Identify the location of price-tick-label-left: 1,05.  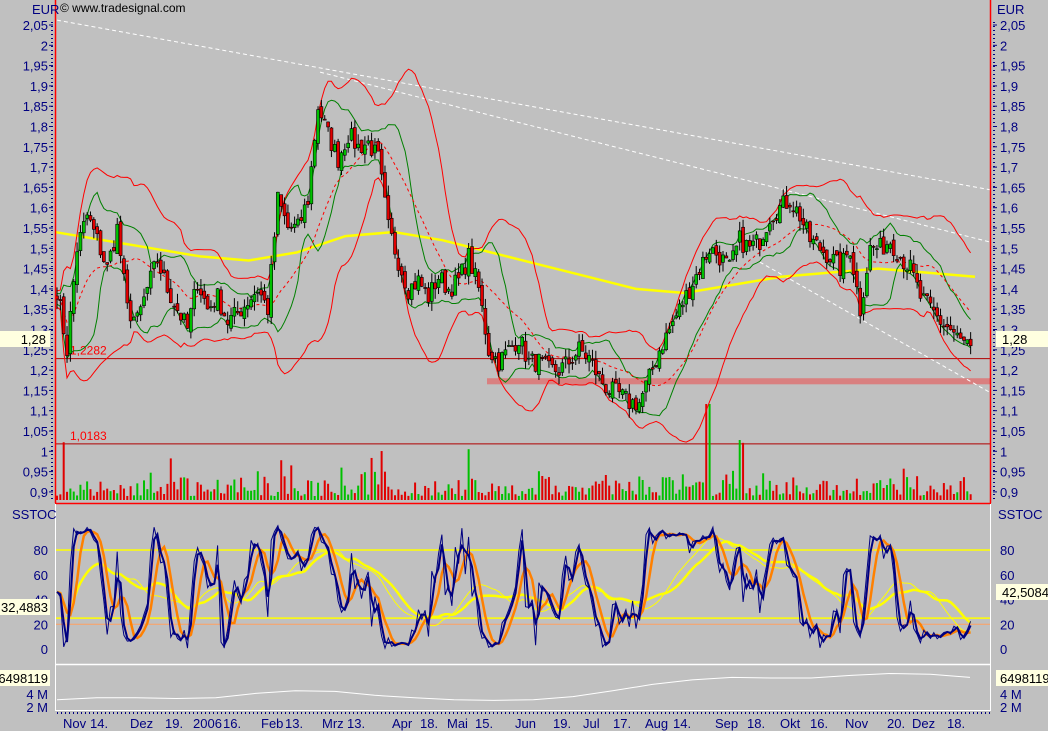
(35, 431).